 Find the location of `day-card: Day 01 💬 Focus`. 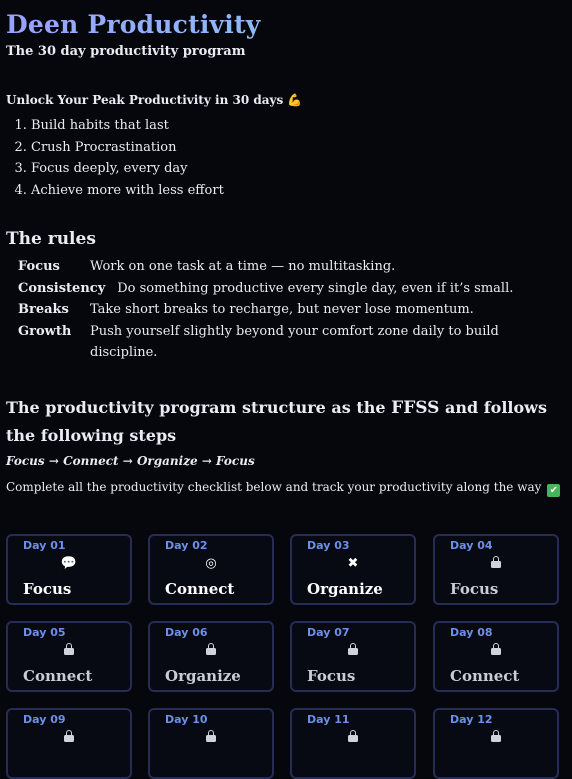

day-card: Day 01 💬 Focus is located at coordinates (69, 569).